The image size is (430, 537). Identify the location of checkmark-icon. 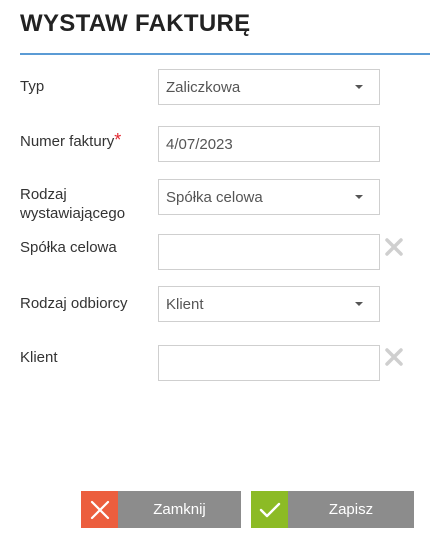
(269, 509).